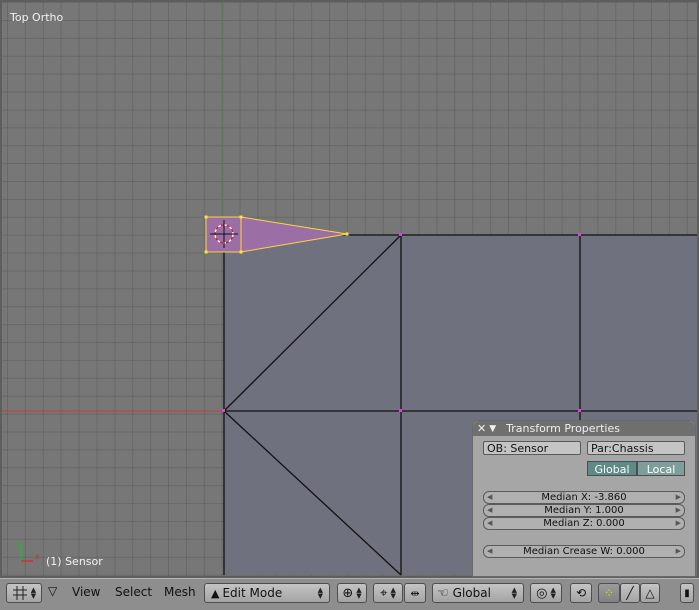 The height and width of the screenshot is (610, 699). I want to click on proportional-icon: ◎, so click(542, 593).